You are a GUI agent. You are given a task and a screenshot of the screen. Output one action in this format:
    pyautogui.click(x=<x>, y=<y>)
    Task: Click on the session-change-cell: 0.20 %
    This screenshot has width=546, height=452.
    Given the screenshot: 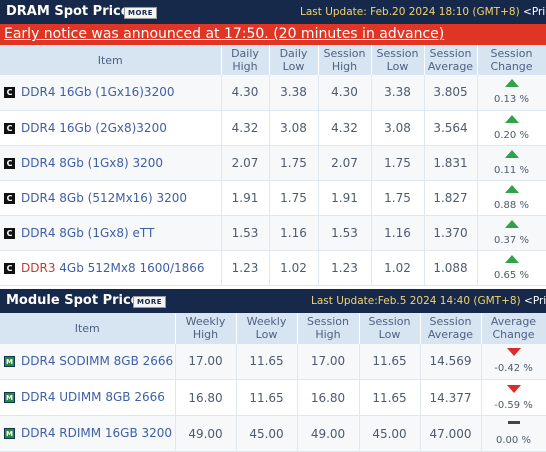 What is the action you would take?
    pyautogui.click(x=511, y=127)
    